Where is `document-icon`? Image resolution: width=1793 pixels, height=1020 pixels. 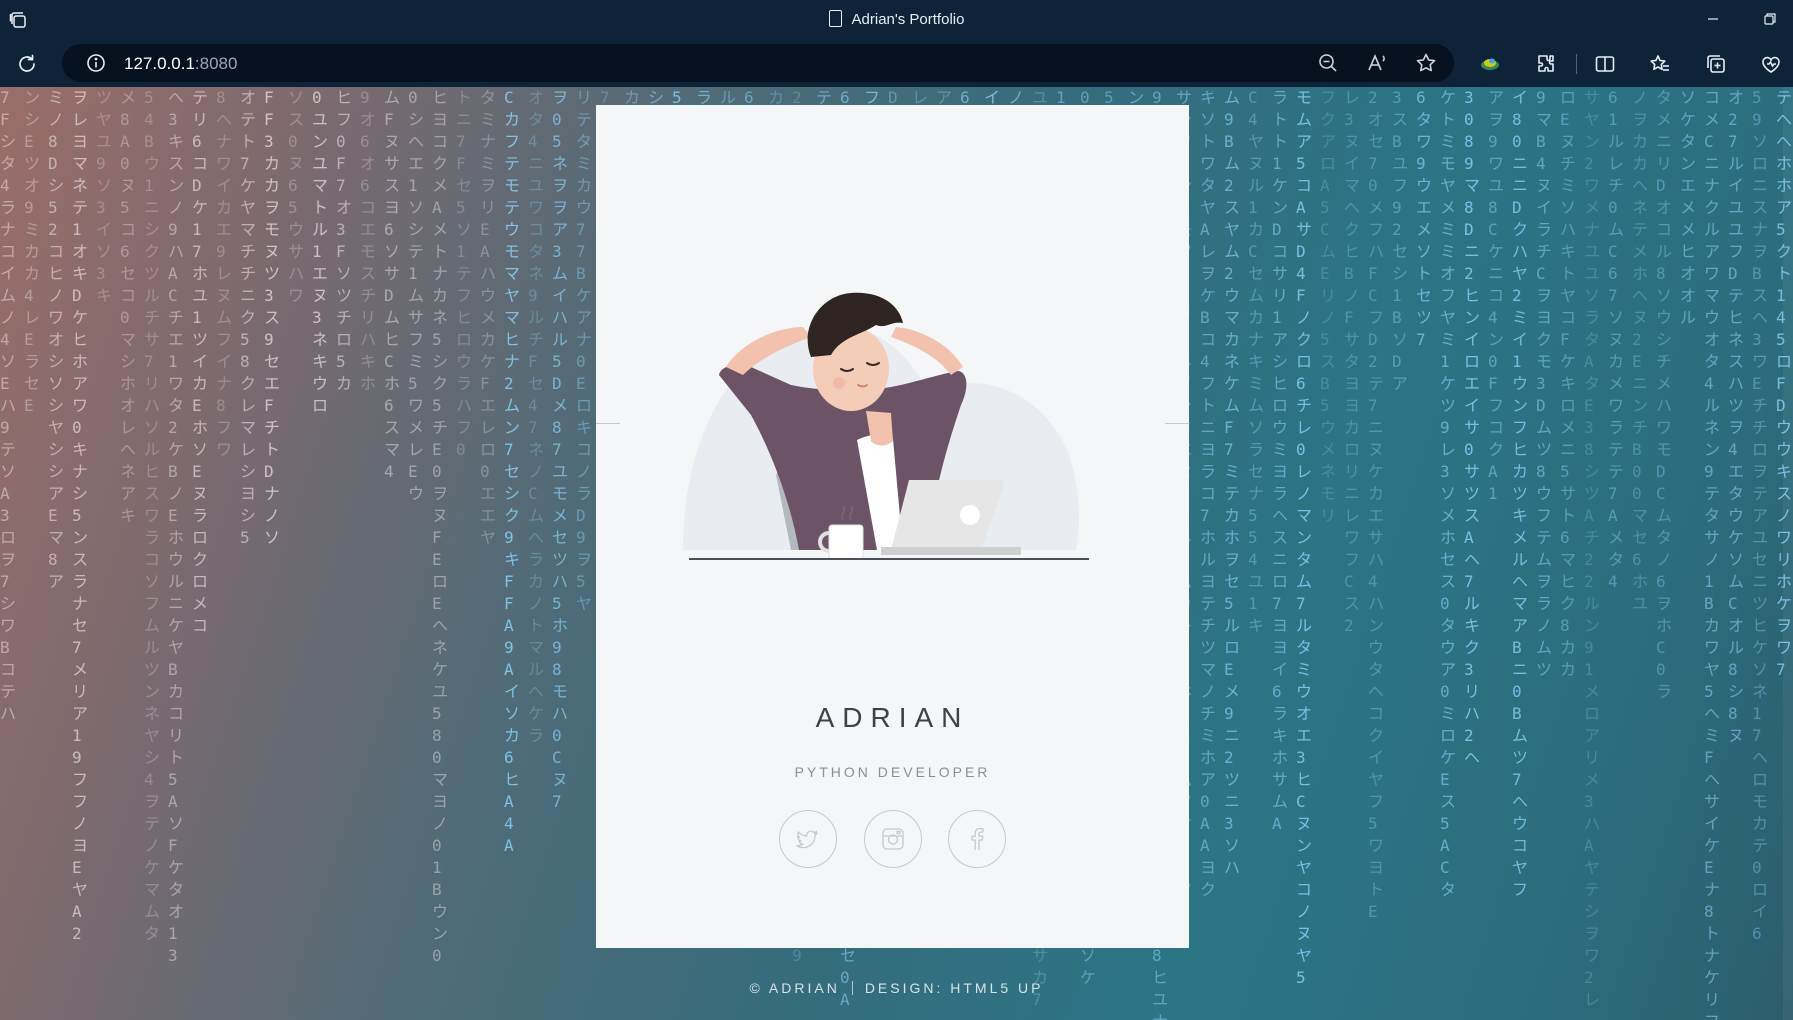
document-icon is located at coordinates (835, 18).